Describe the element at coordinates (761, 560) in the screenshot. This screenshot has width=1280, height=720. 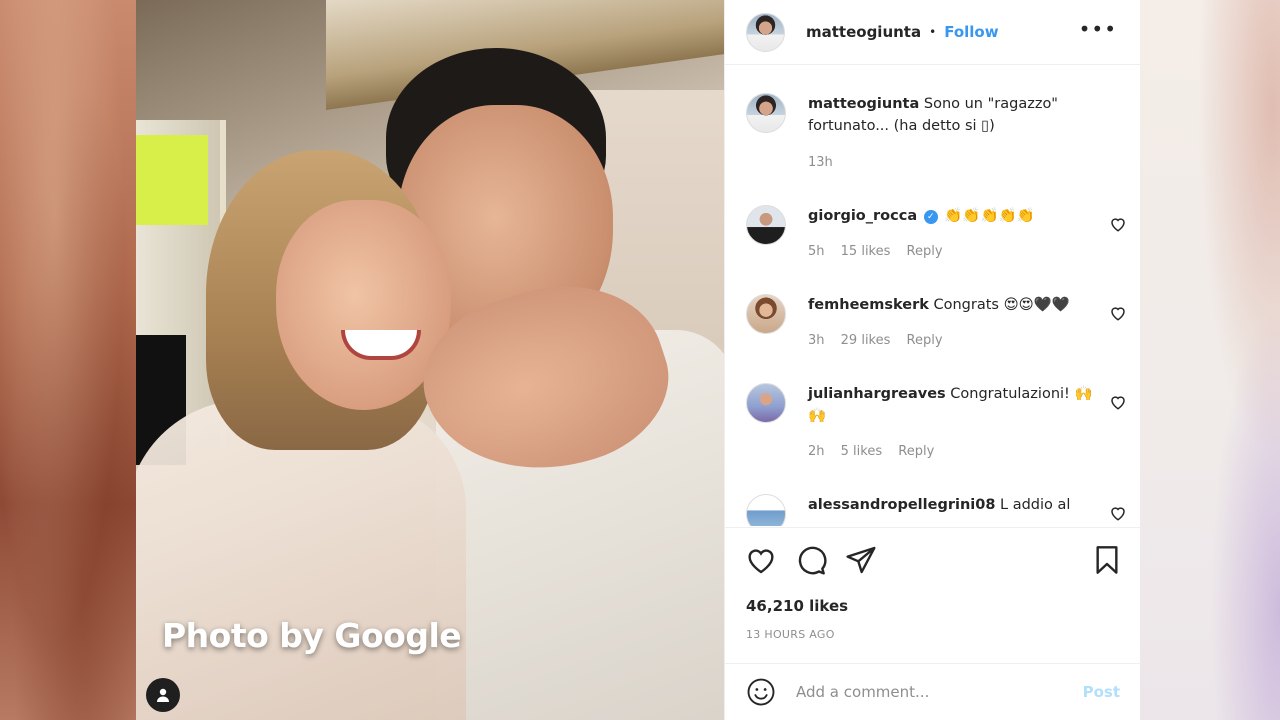
I see `like-heart-icon` at that location.